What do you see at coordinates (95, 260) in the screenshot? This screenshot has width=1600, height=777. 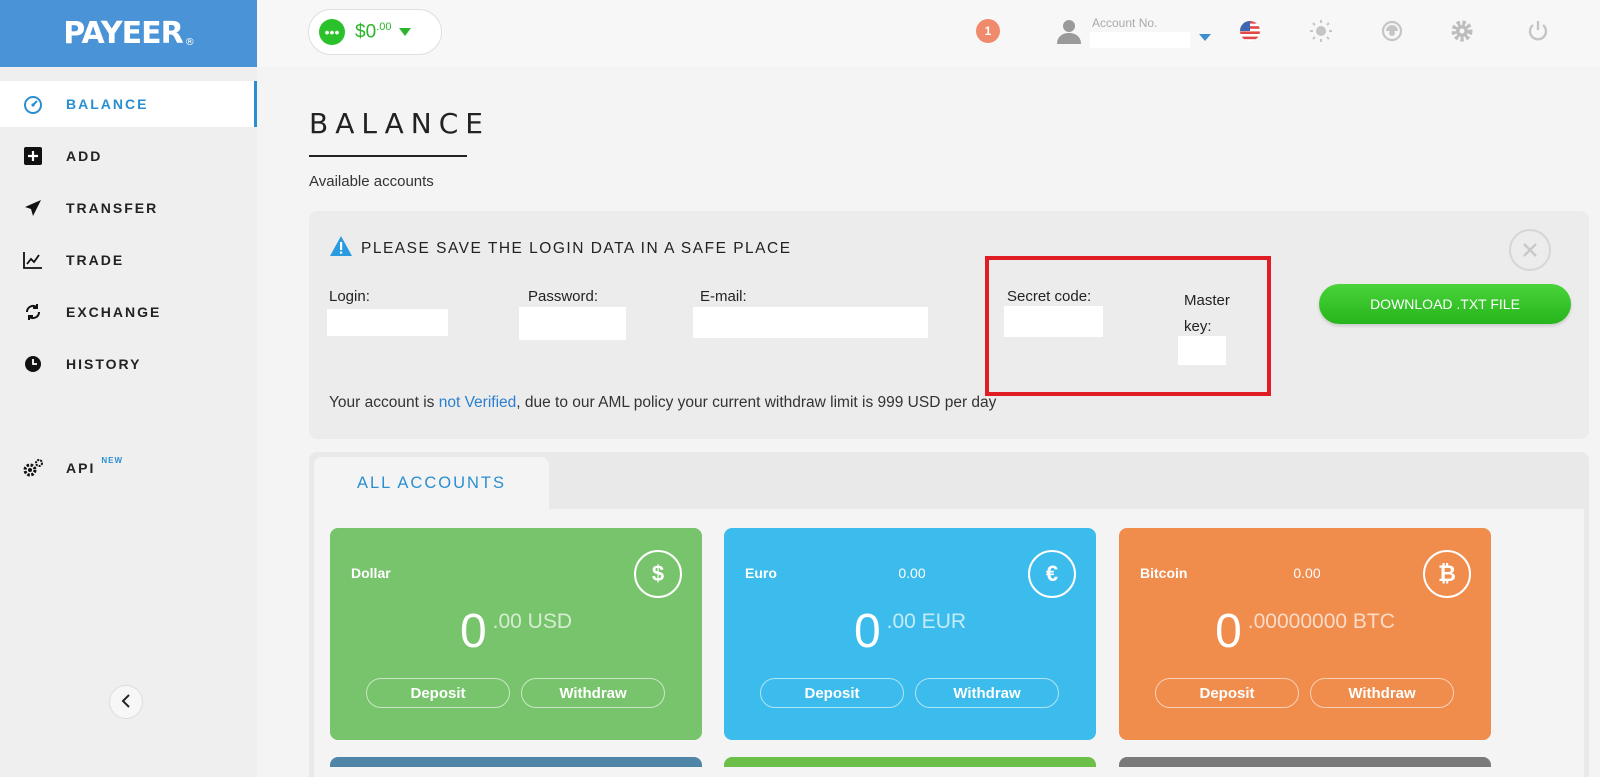 I see `sidebar-item-label: TRADE` at bounding box center [95, 260].